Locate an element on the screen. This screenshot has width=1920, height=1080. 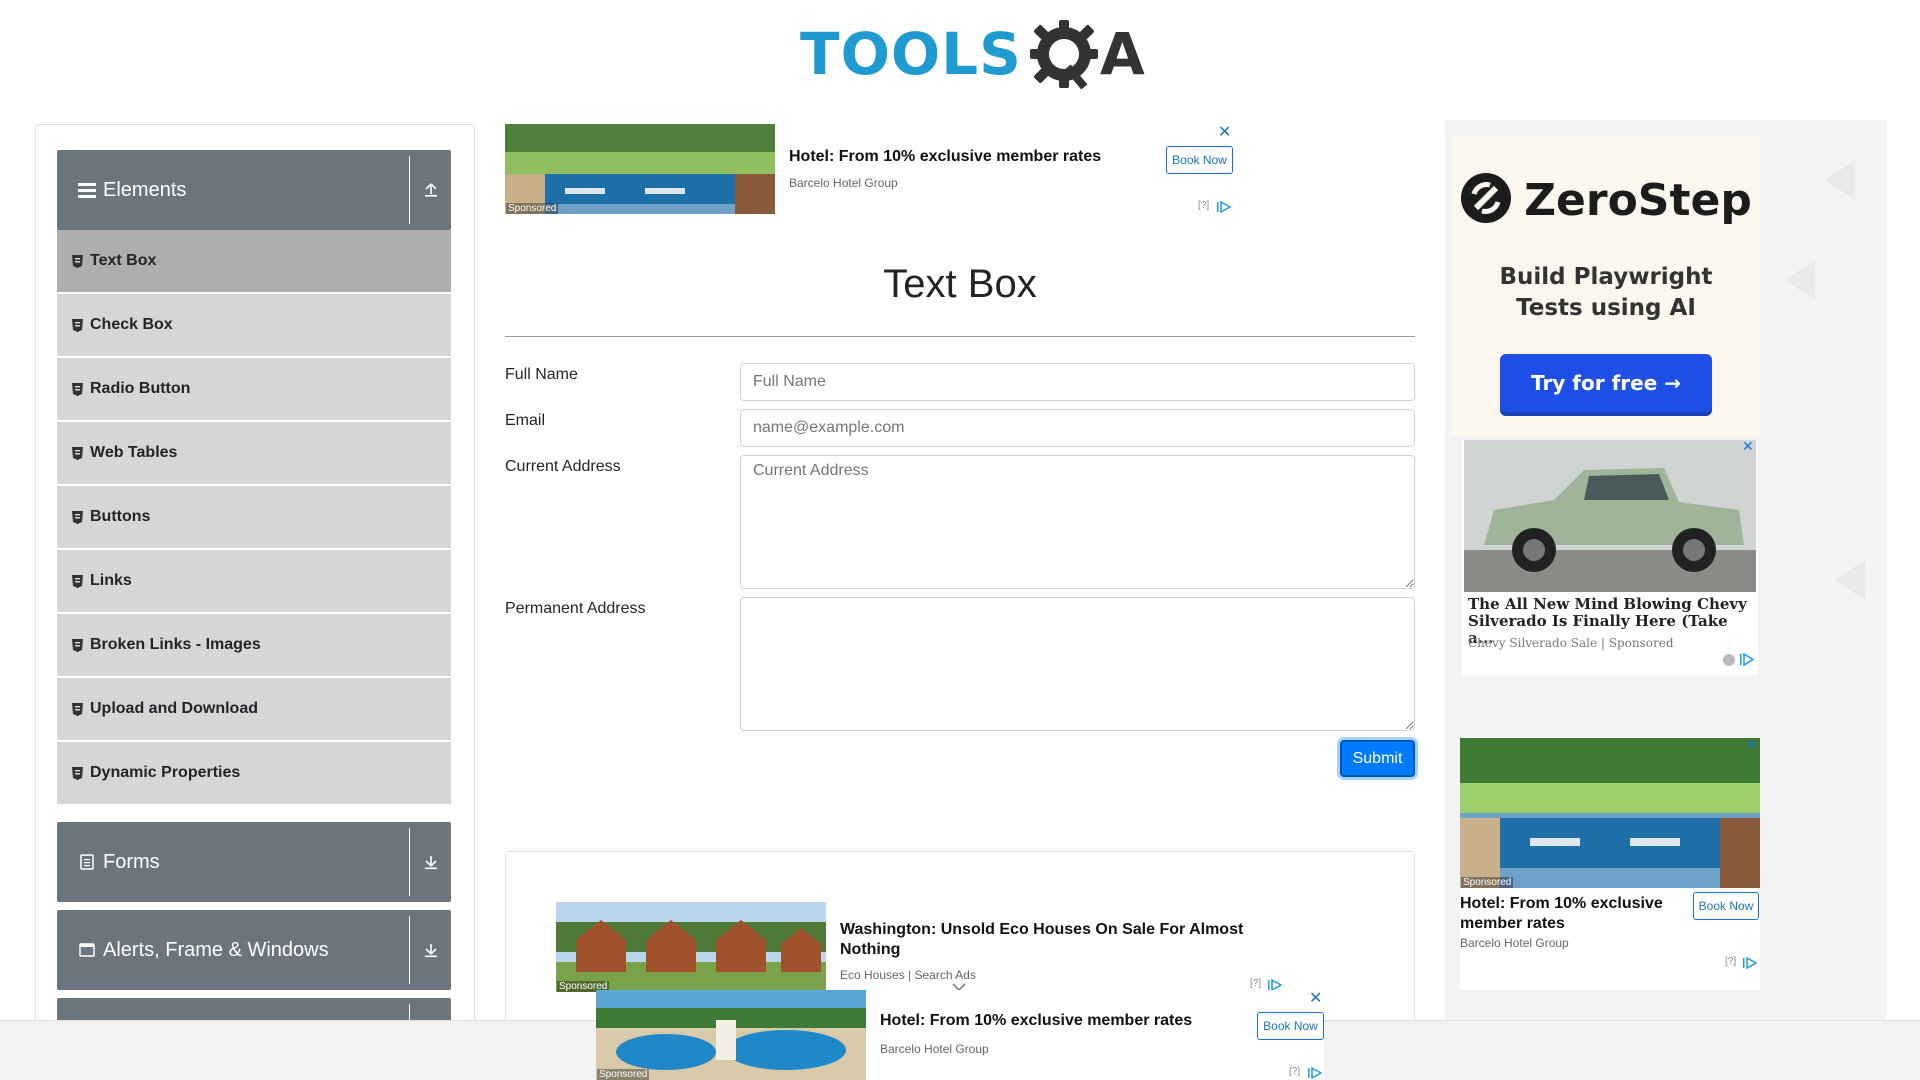
permanent-address-label: Permanent Address is located at coordinates (575, 608).